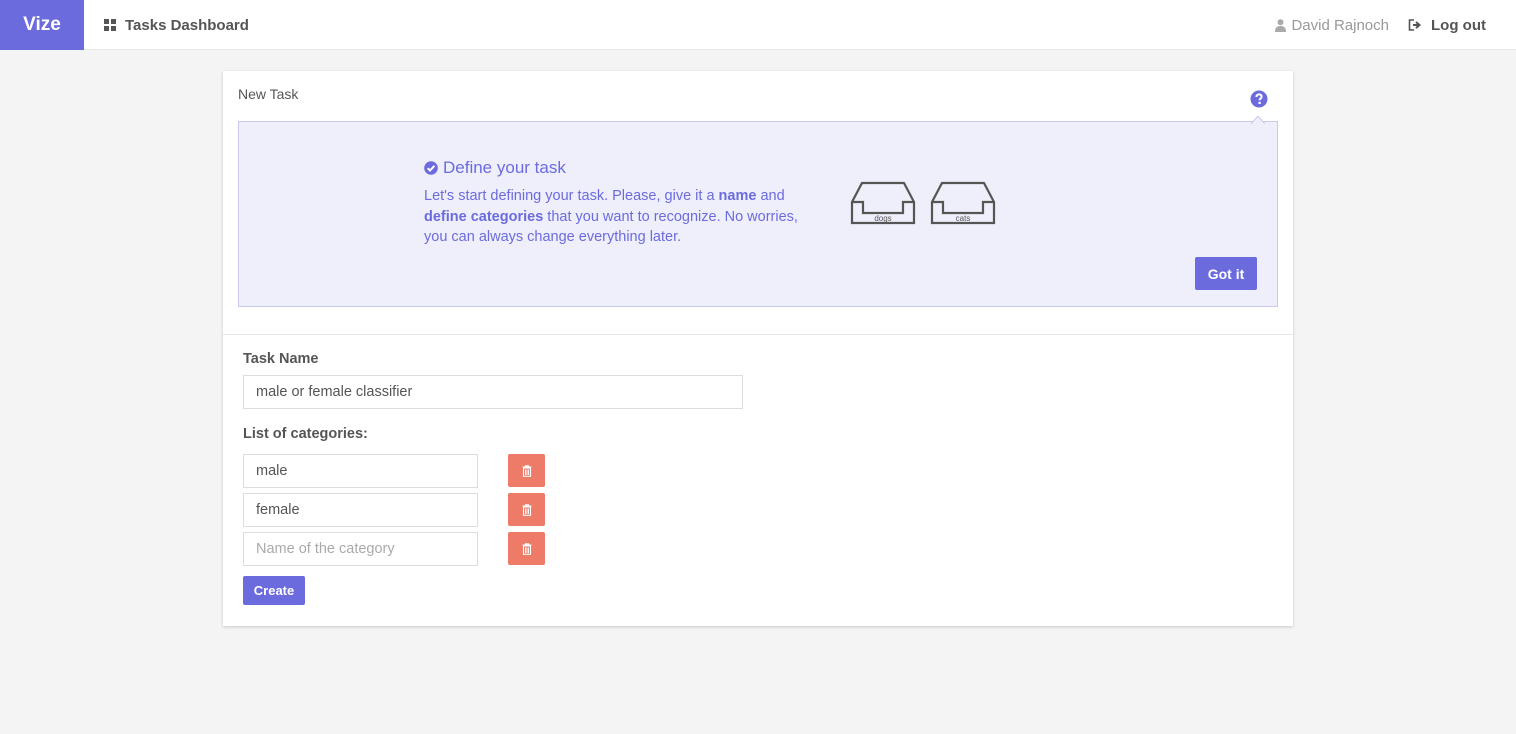  What do you see at coordinates (1259, 99) in the screenshot?
I see `question-circle-icon` at bounding box center [1259, 99].